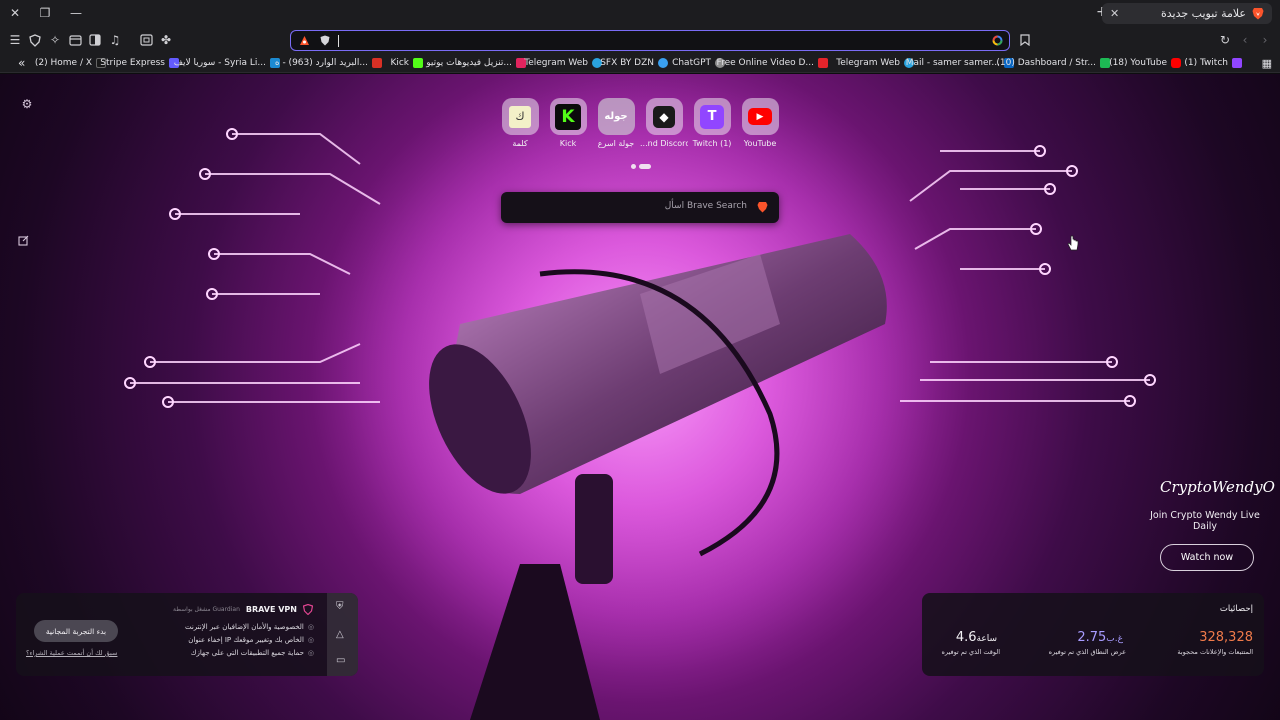  Describe the element at coordinates (23, 240) in the screenshot. I see `customize-edit-icon` at that location.